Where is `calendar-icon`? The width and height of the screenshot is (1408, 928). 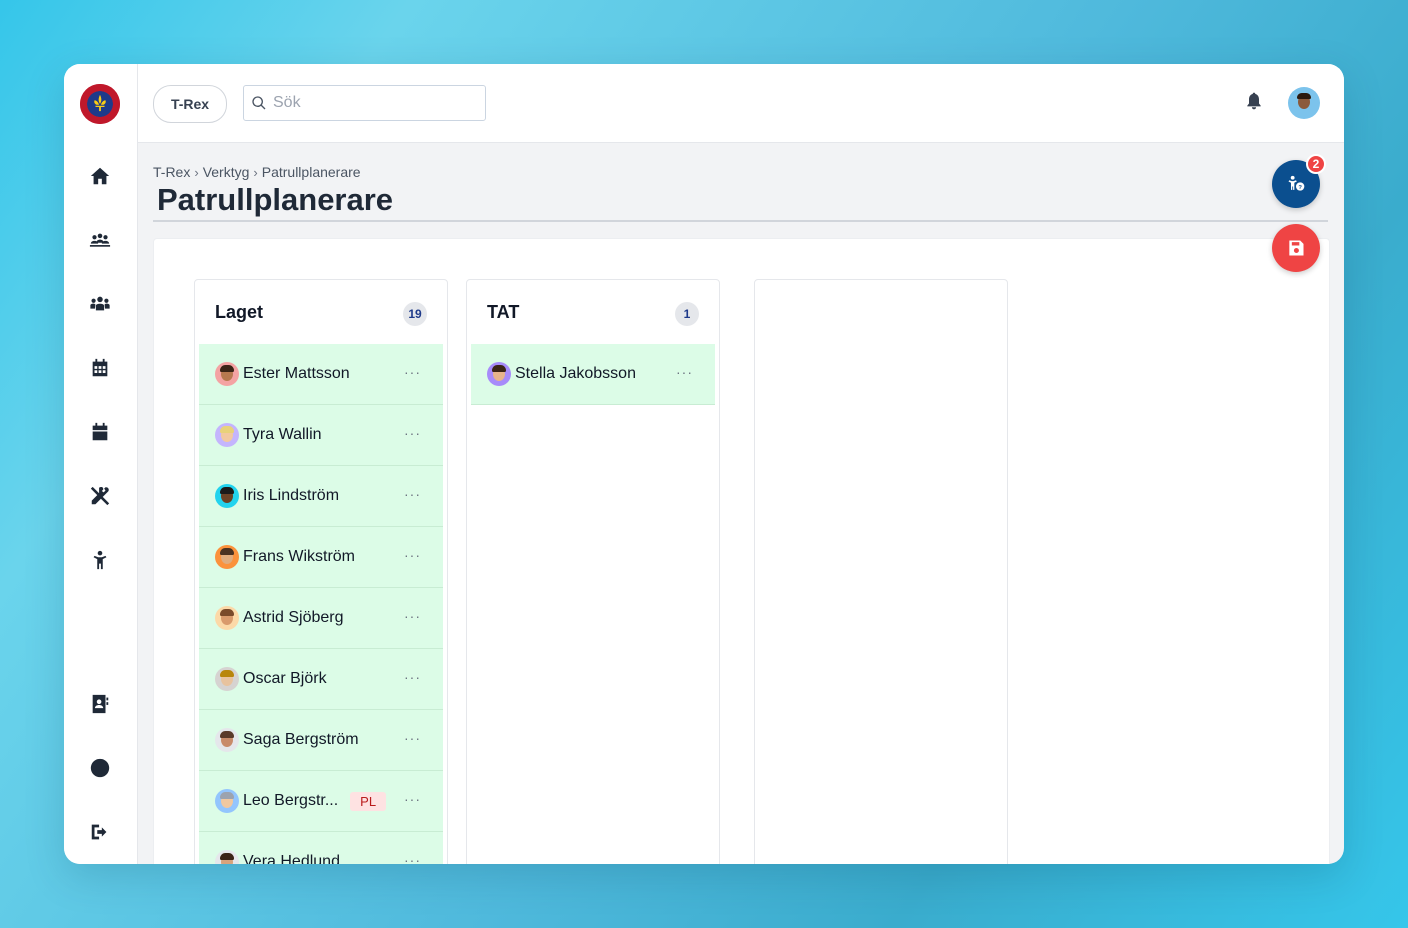
calendar-icon is located at coordinates (100, 432).